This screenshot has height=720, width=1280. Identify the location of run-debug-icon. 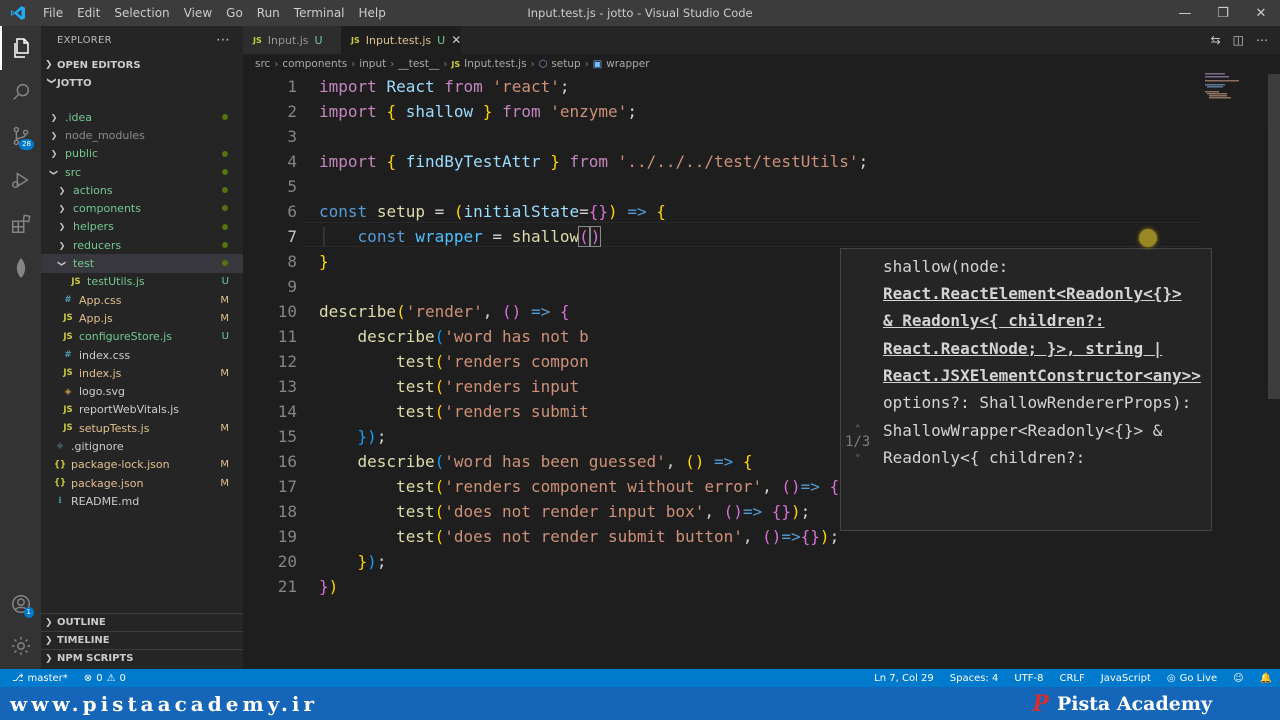
(20, 180).